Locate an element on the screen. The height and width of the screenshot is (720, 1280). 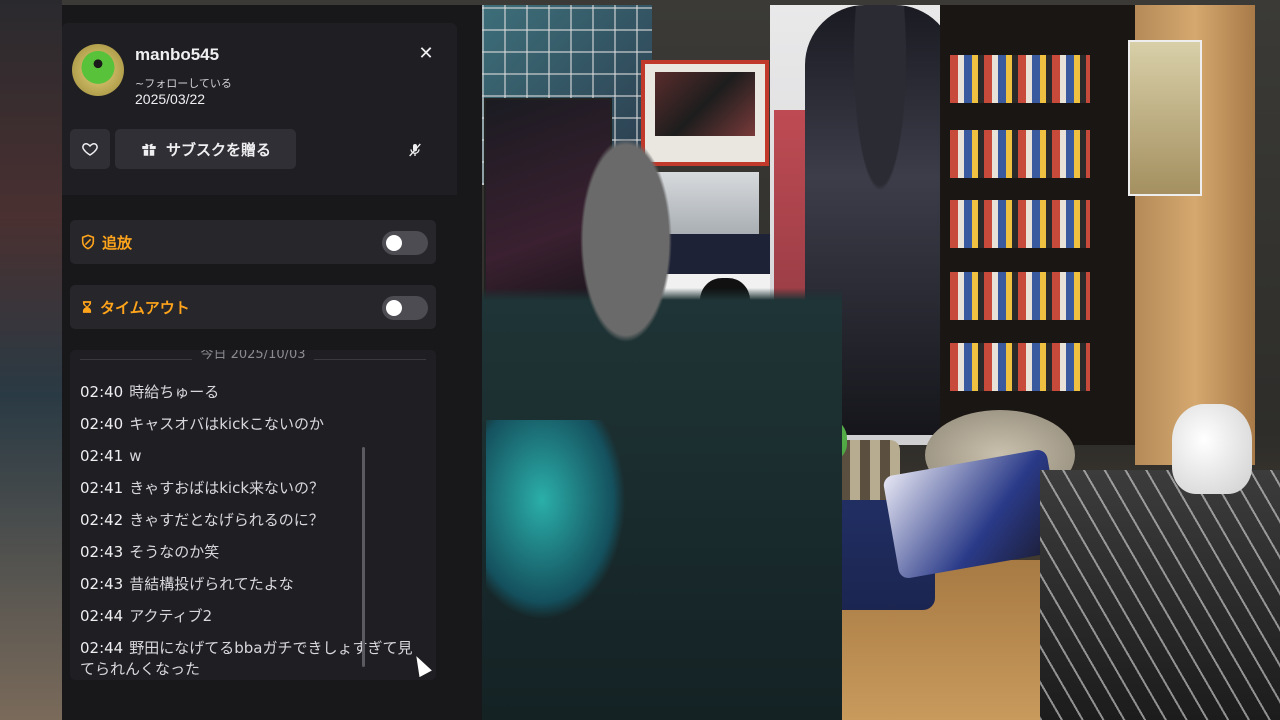
heart-icon is located at coordinates (90, 149).